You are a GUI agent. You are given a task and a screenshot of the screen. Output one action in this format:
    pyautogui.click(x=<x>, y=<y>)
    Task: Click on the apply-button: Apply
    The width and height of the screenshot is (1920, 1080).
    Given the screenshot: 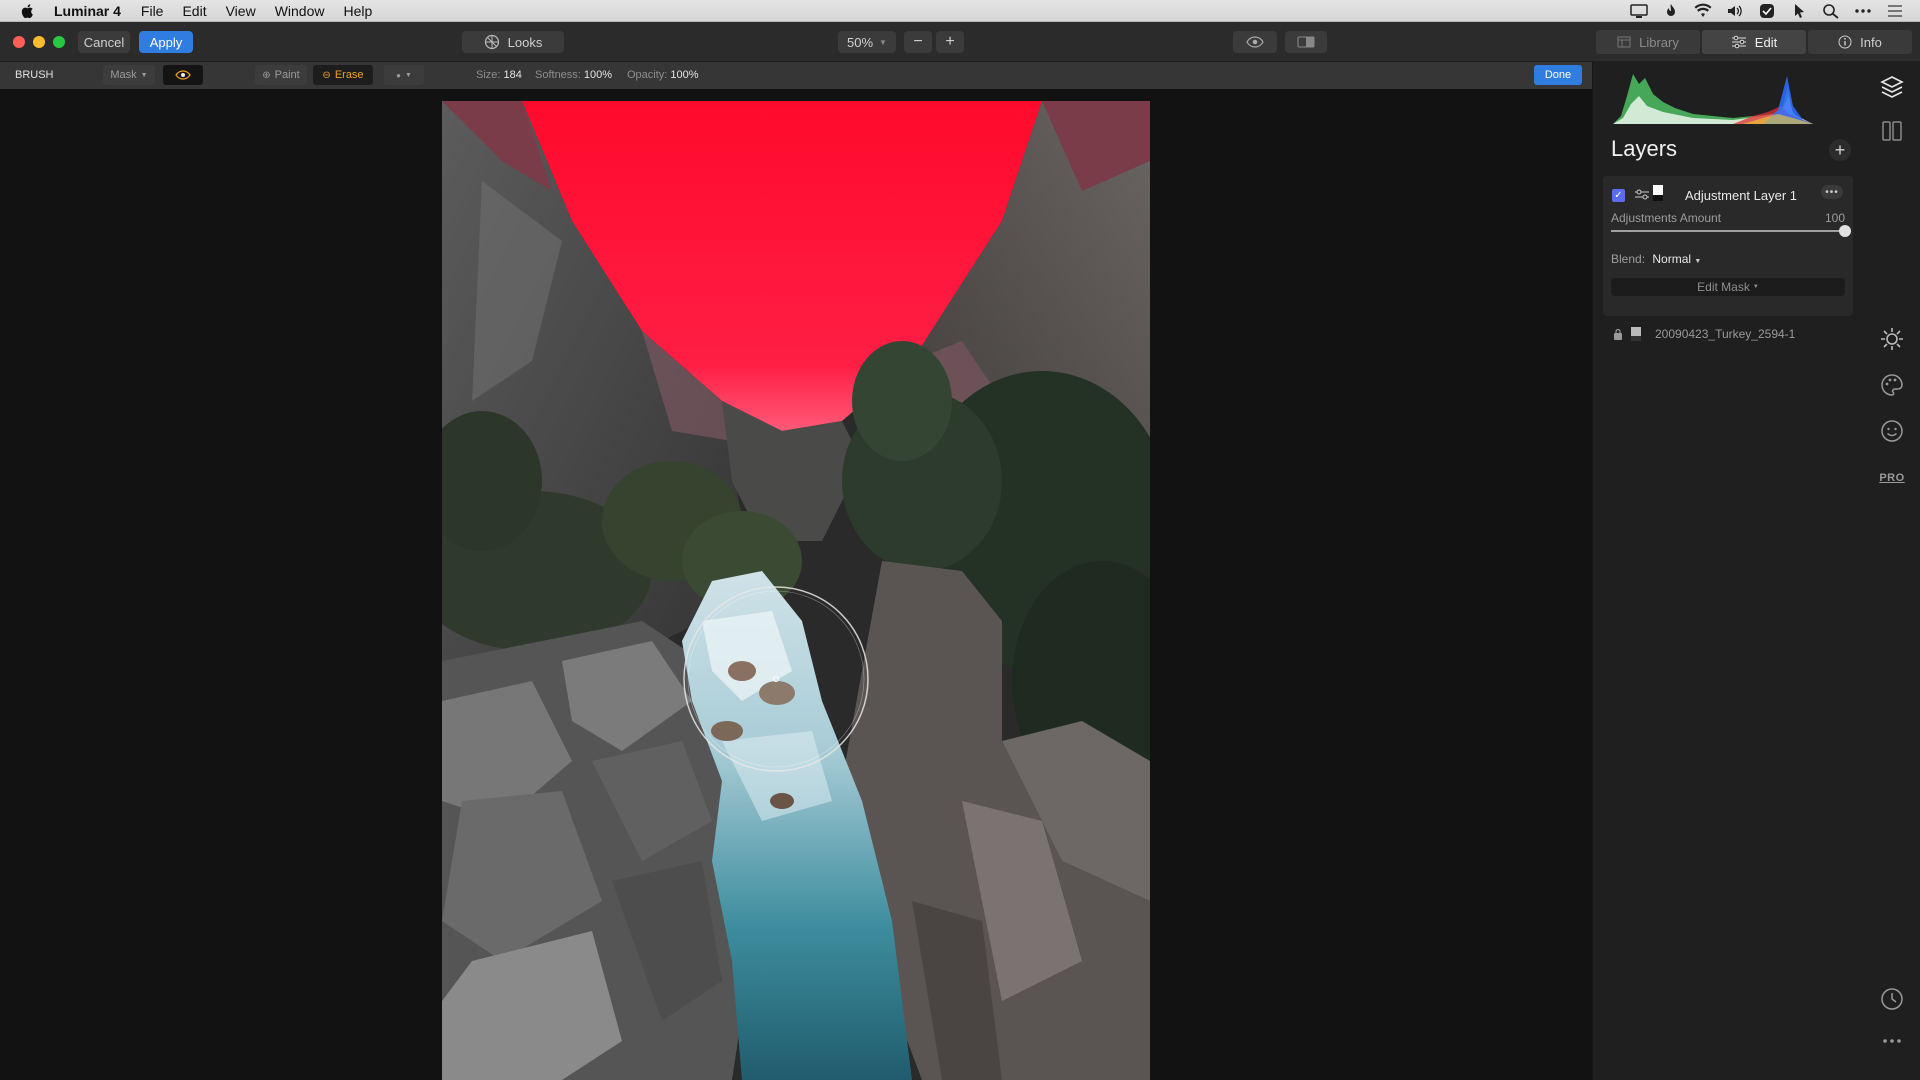 What is the action you would take?
    pyautogui.click(x=166, y=42)
    